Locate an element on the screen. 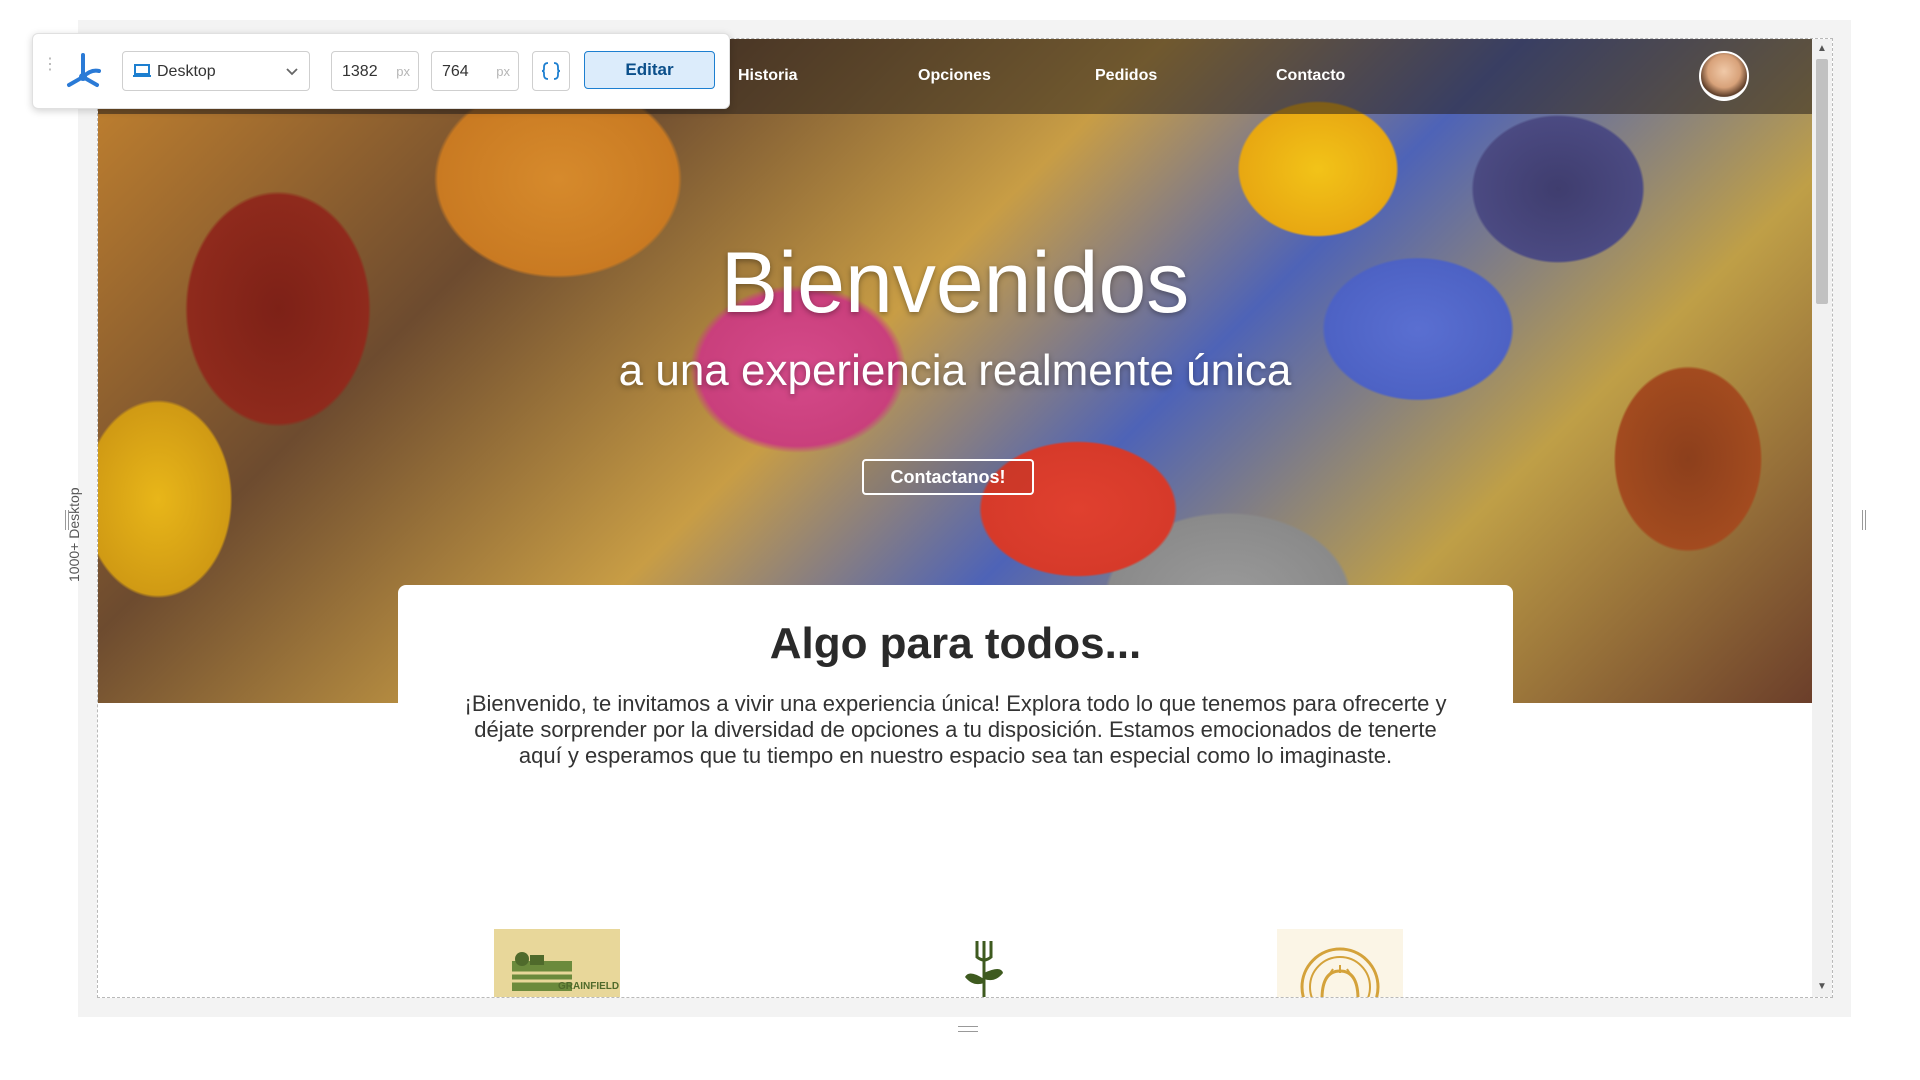 This screenshot has height=1080, width=1920. brand-logo-icon is located at coordinates (83, 71).